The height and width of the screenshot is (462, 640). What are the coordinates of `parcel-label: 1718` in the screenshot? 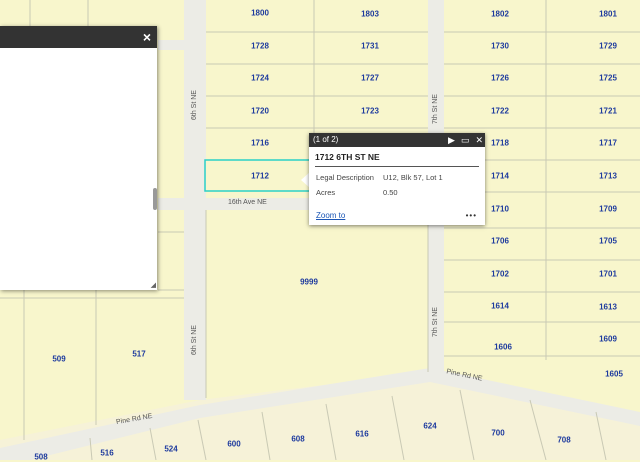 It's located at (500, 143).